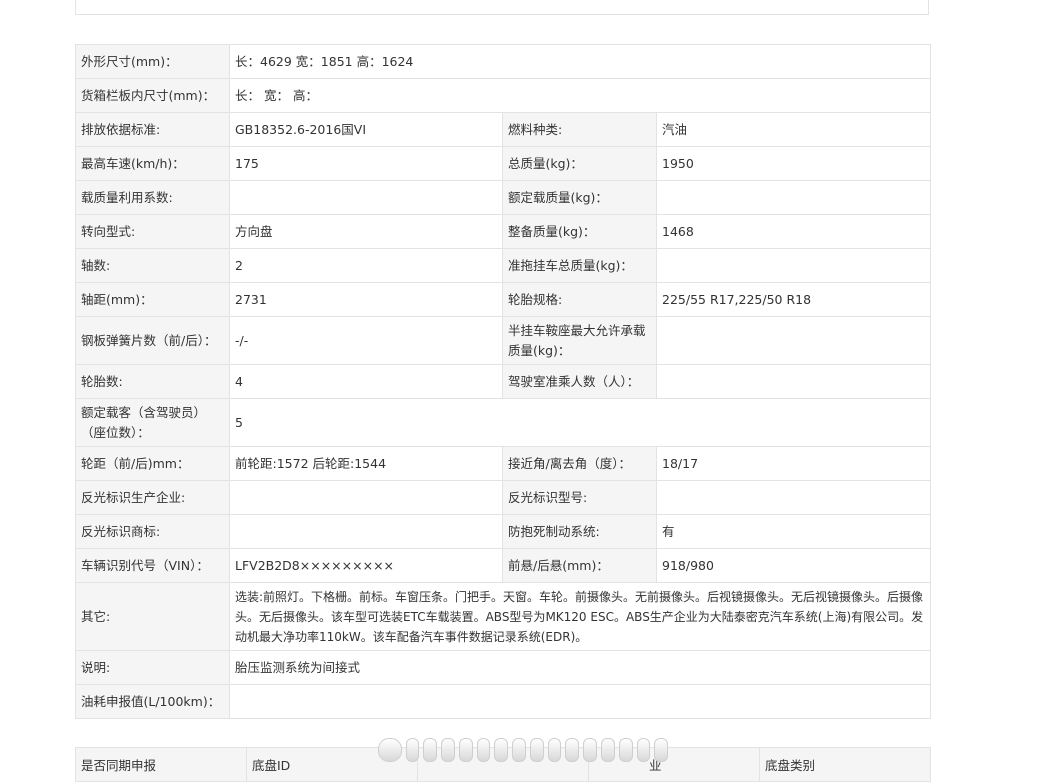  Describe the element at coordinates (152, 701) in the screenshot. I see `spec-label: 油耗申报值(L/100km)：` at that location.